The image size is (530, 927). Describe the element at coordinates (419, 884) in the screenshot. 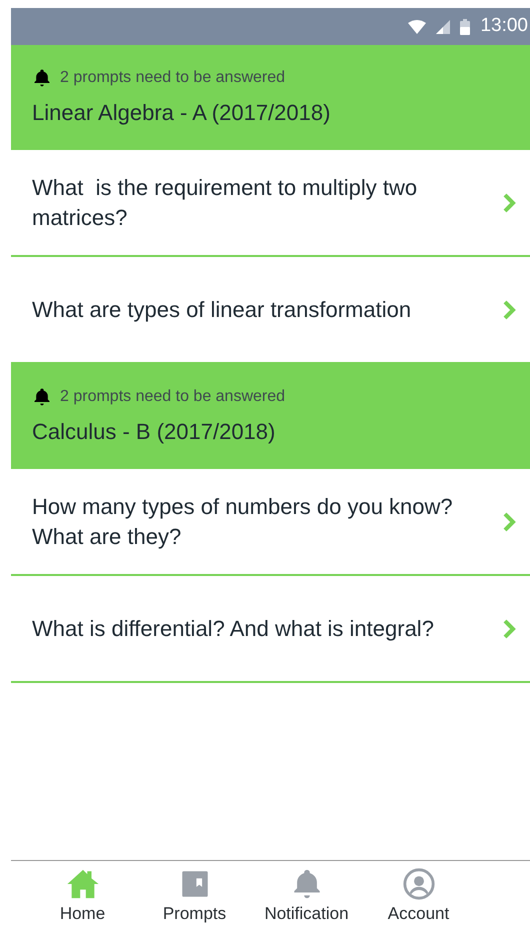

I see `account-icon` at that location.